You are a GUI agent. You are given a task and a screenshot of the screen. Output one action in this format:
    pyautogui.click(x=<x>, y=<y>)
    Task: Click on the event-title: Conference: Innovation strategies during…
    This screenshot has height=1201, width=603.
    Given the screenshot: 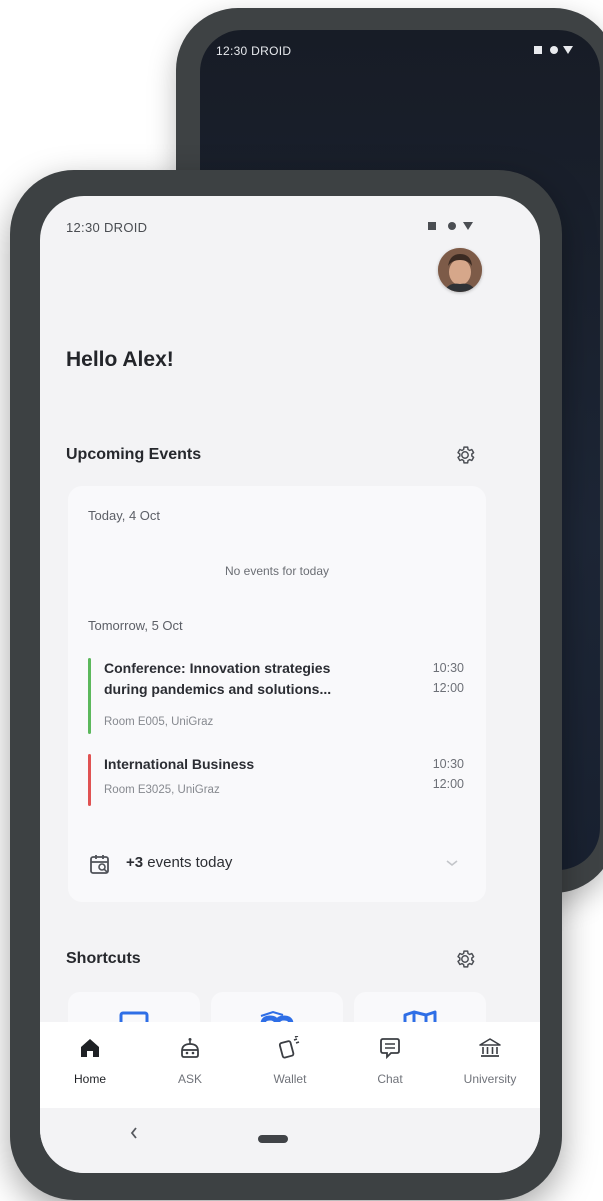 What is the action you would take?
    pyautogui.click(x=249, y=679)
    